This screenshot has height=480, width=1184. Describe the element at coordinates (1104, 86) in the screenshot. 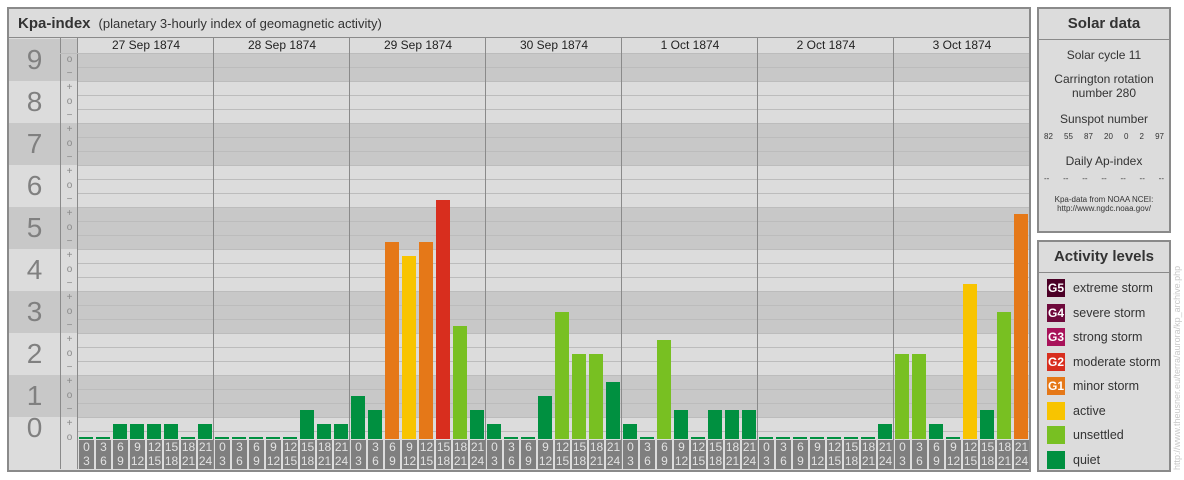

I see `carrington-rotation: Carrington rotation number 280` at that location.